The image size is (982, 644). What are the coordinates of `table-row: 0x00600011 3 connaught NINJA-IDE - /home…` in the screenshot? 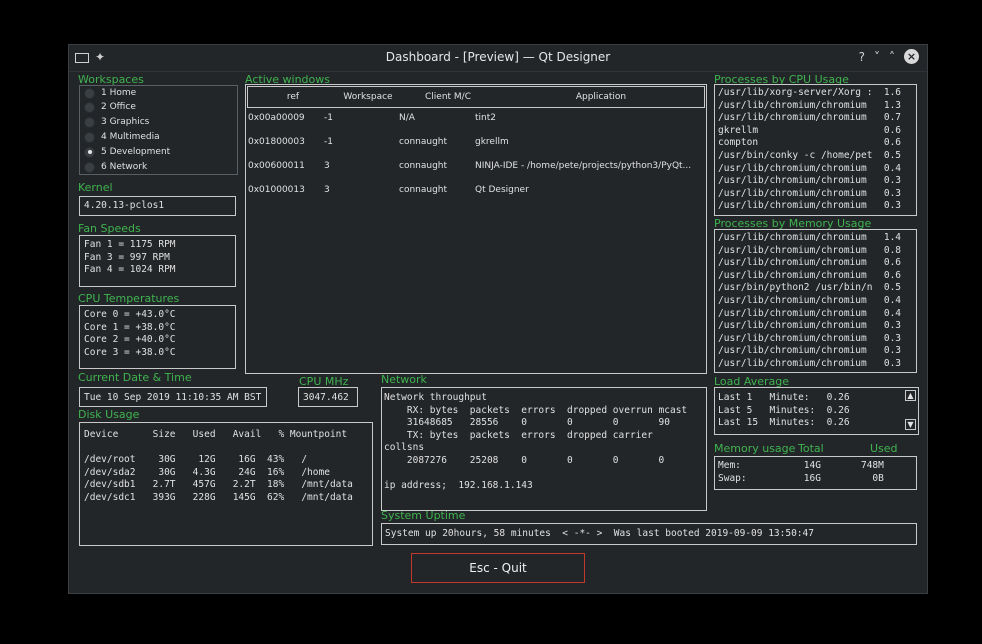 It's located at (475, 167).